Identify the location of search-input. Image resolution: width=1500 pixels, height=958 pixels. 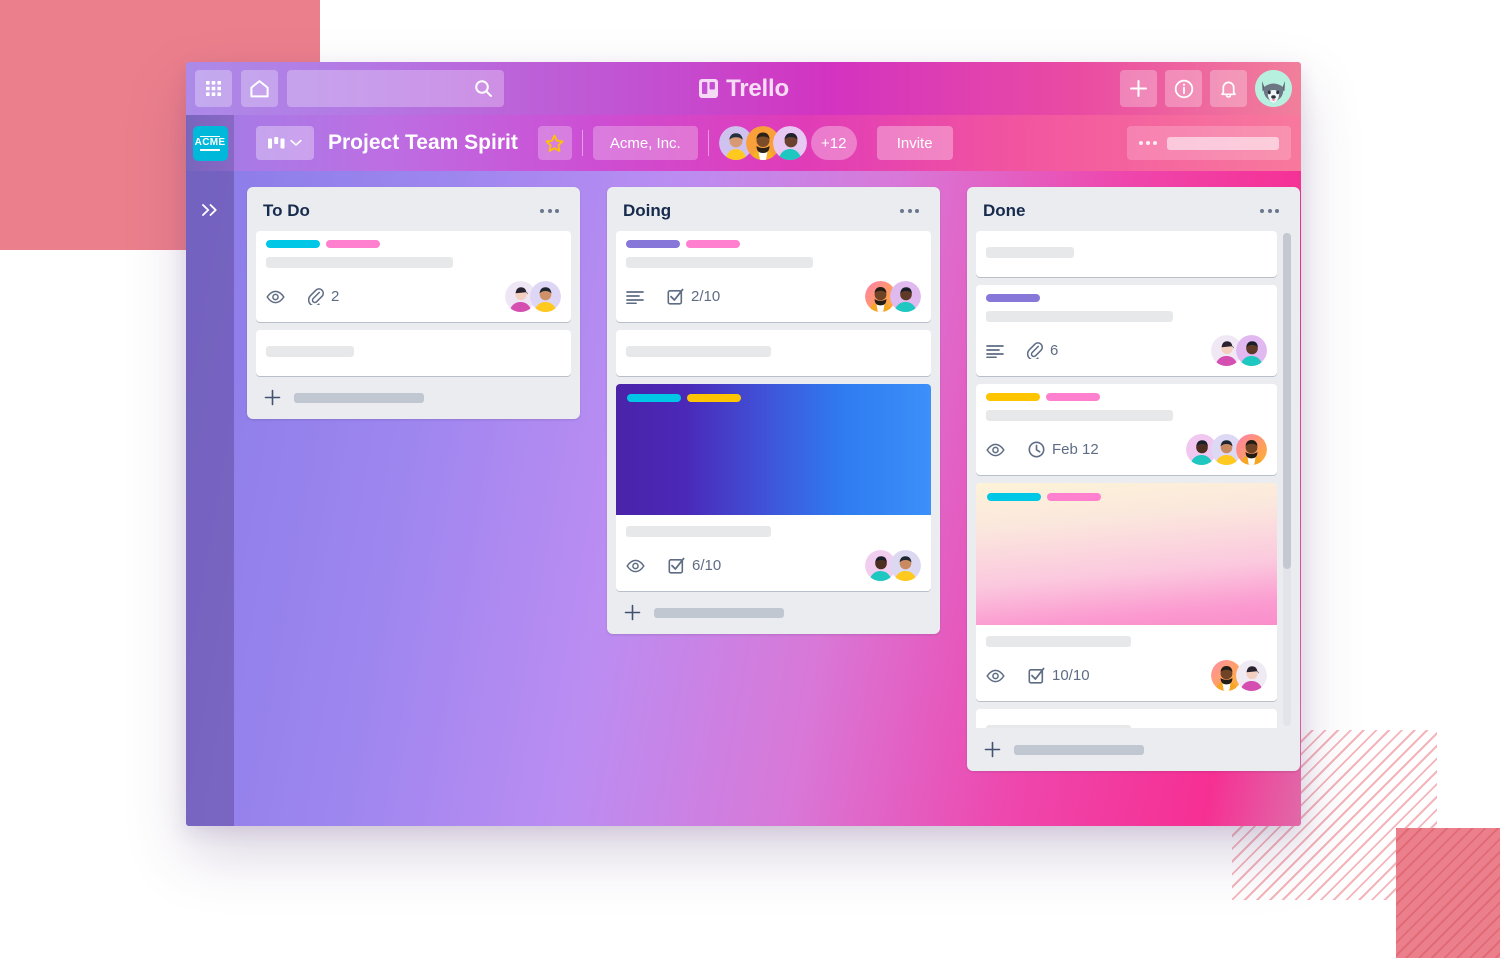
(395, 88).